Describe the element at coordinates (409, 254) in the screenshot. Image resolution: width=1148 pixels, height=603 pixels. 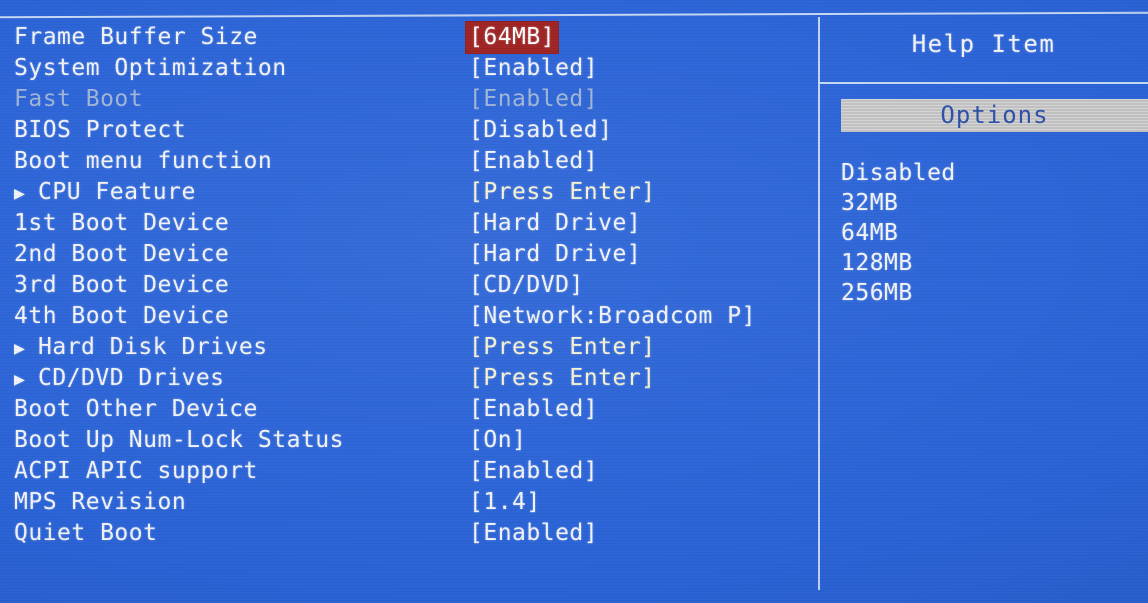
I see `setting-row: 2nd Boot Device [Hard Drive]` at that location.